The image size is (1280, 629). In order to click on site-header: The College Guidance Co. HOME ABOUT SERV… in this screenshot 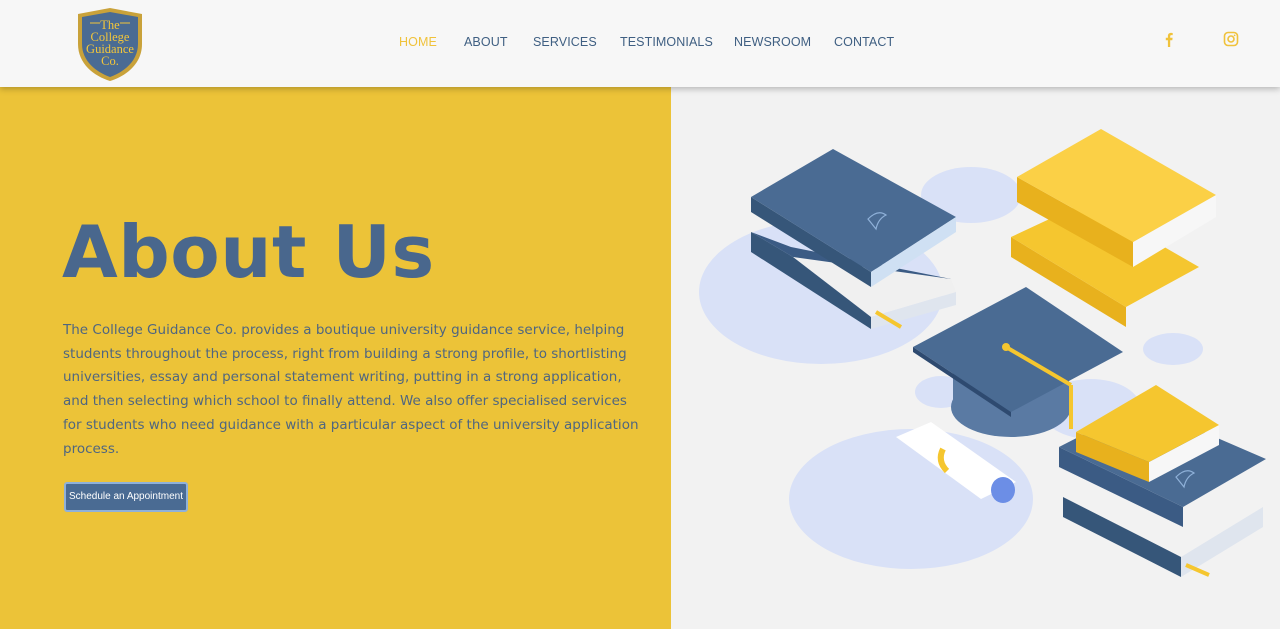, I will do `click(640, 43)`.